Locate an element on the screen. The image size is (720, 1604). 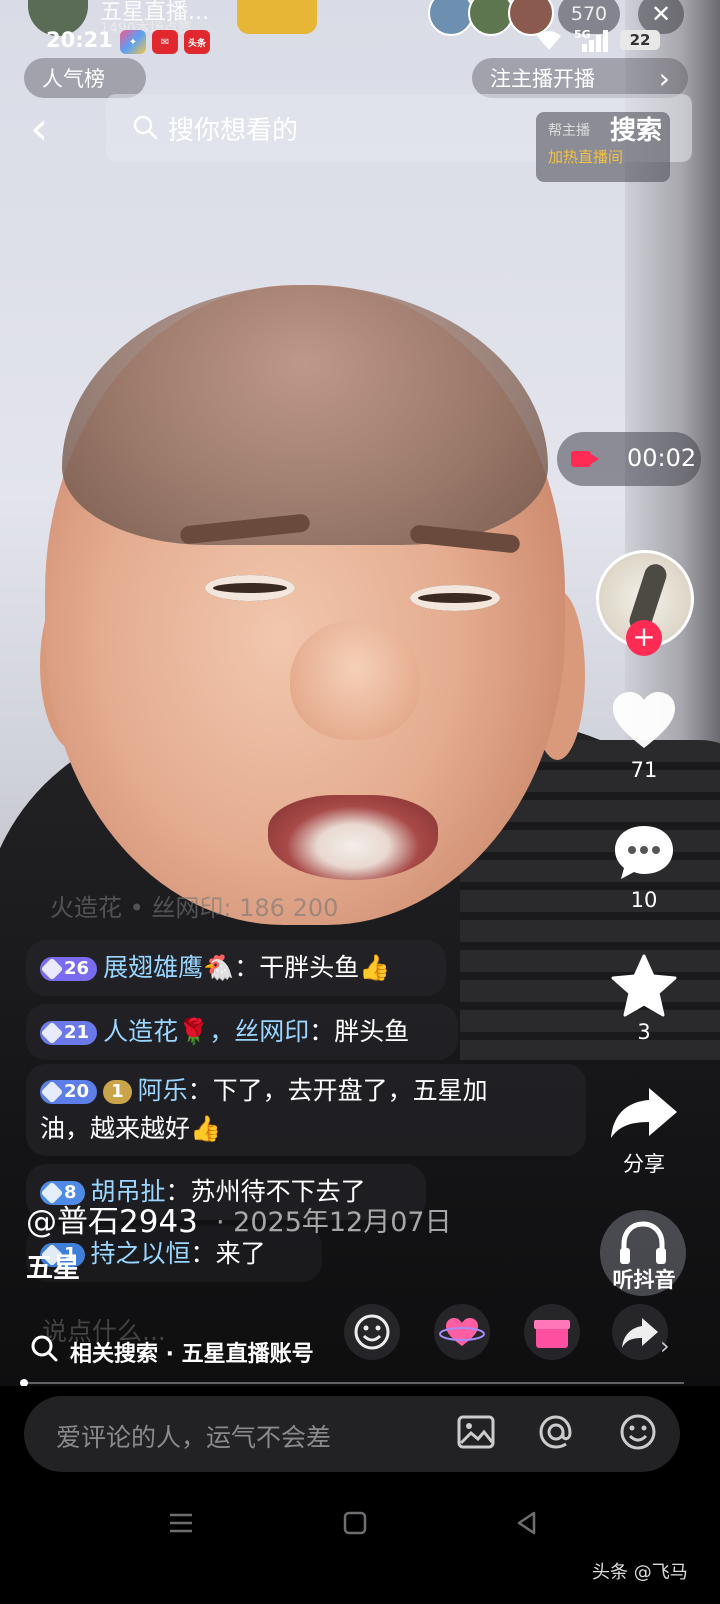
live-comment: 20 1 阿乐：下了，去开盘了，五星加油，越来越好👍 is located at coordinates (306, 1110).